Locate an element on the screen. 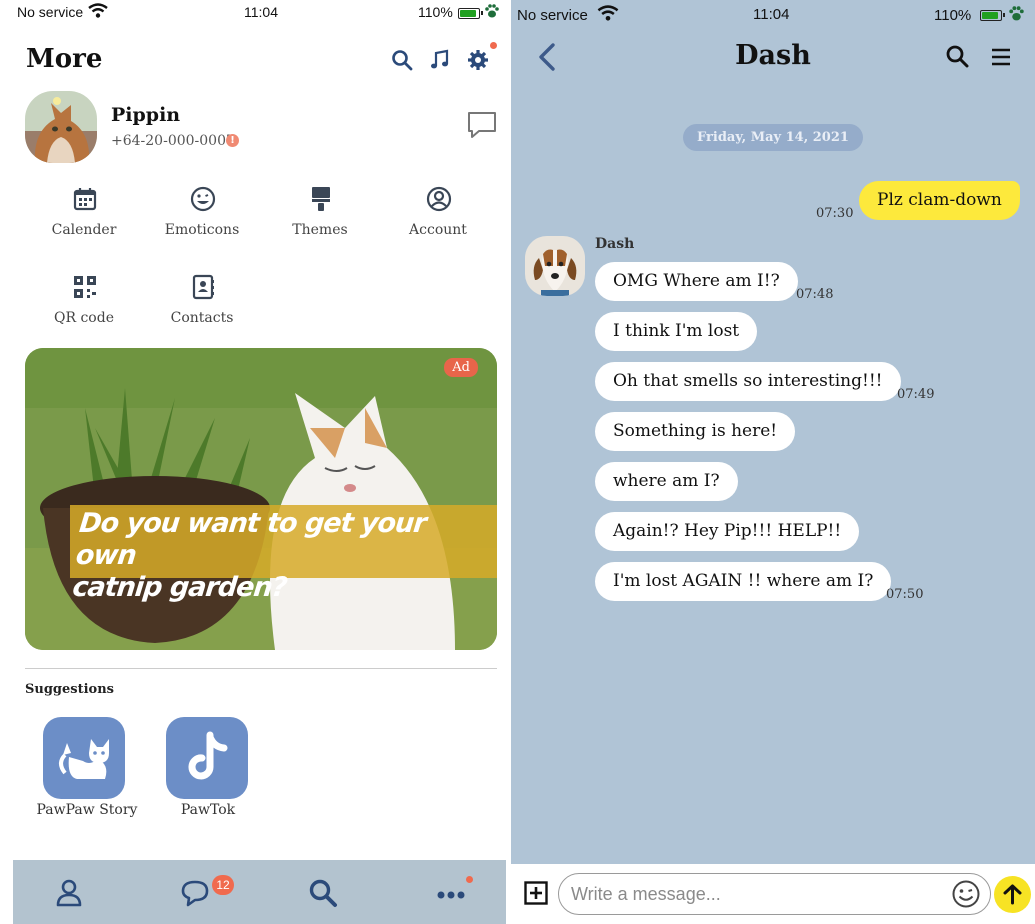 The width and height of the screenshot is (1035, 924). more-notification-dot is located at coordinates (469, 879).